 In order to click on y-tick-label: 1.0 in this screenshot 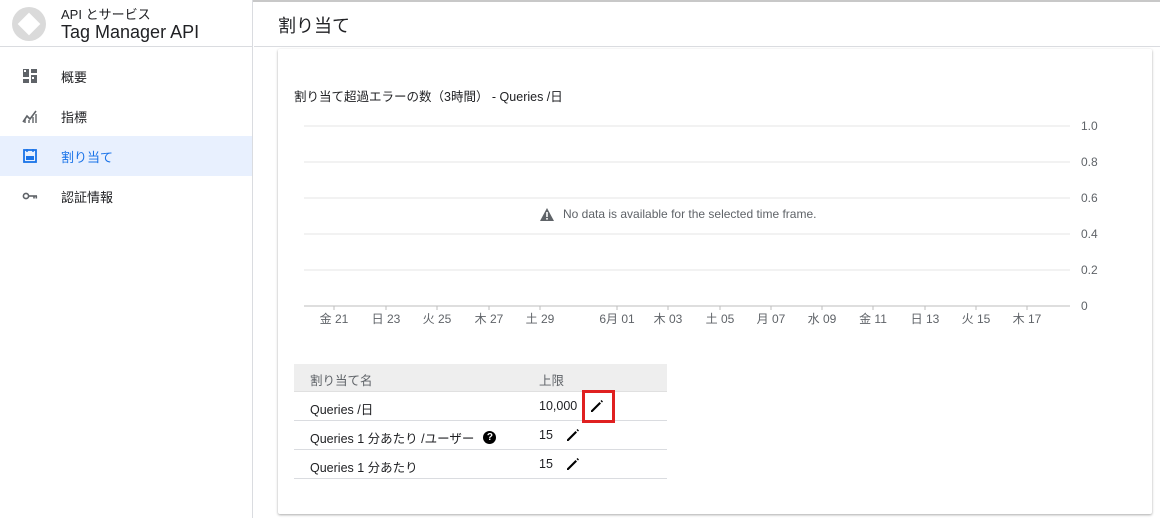, I will do `click(1089, 126)`.